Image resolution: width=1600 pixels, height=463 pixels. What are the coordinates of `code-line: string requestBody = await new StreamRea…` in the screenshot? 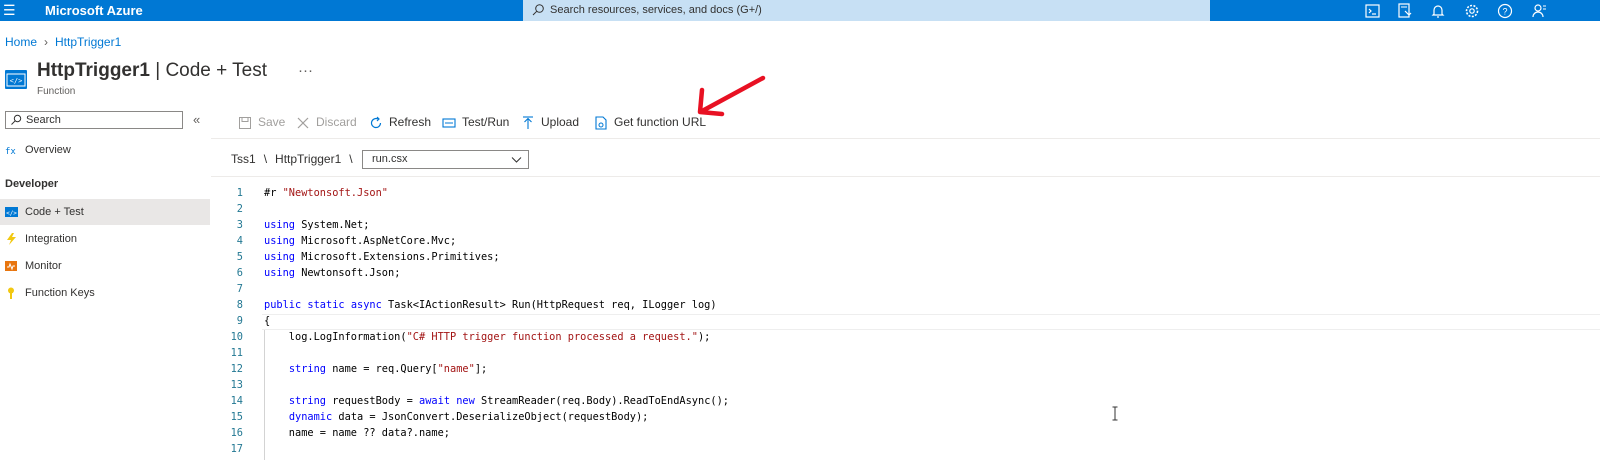 It's located at (508, 401).